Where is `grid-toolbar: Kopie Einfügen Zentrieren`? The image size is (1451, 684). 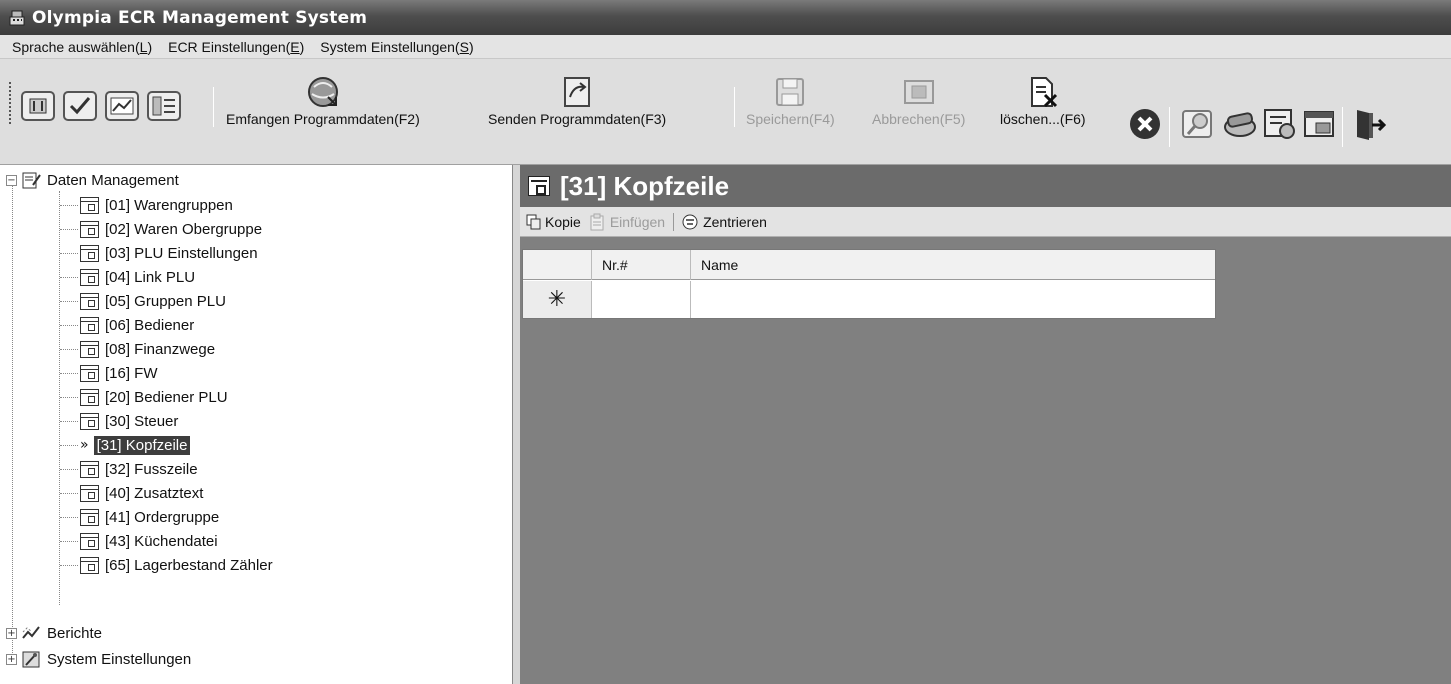
grid-toolbar: Kopie Einfügen Zentrieren is located at coordinates (985, 222).